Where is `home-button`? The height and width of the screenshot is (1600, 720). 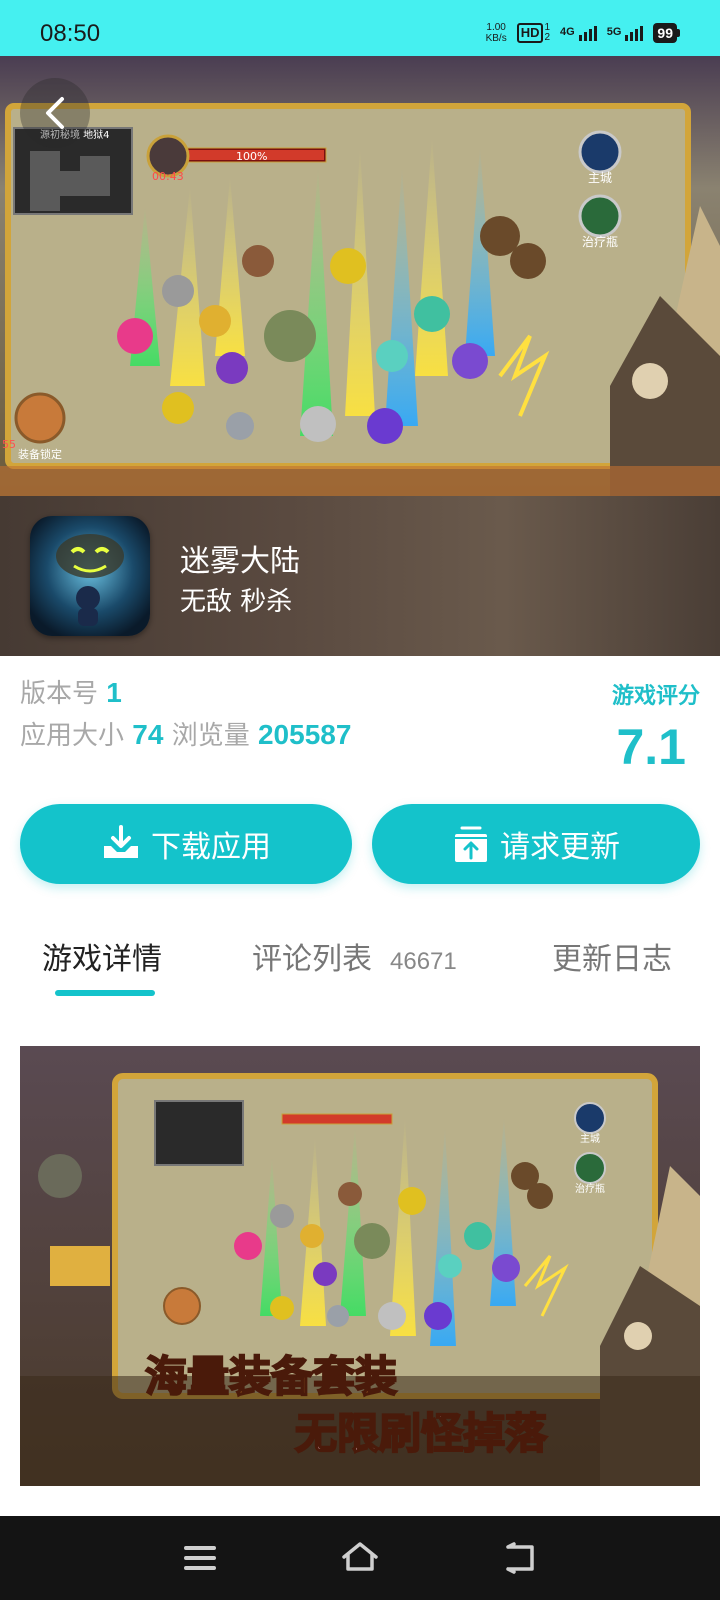
home-button is located at coordinates (360, 1558).